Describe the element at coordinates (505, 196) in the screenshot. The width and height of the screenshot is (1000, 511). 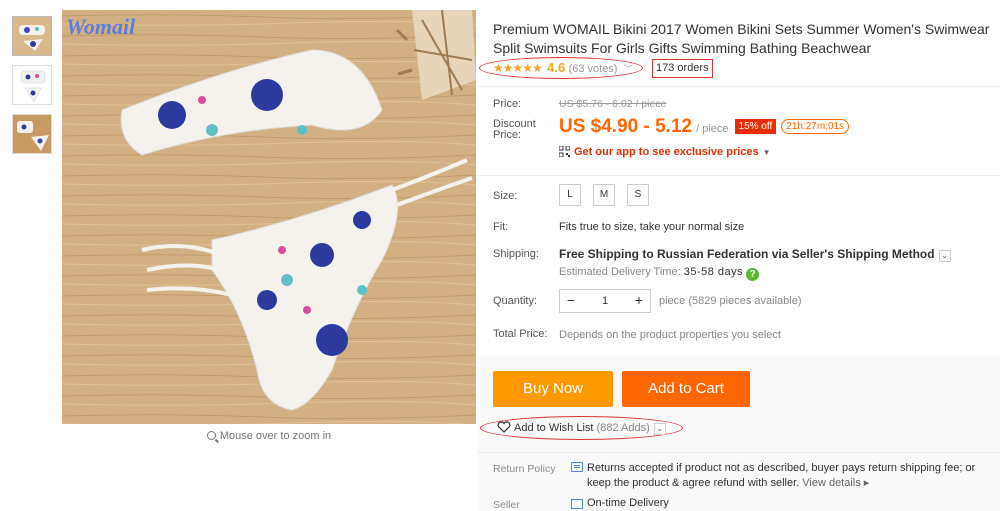
I see `size-label: Size:` at that location.